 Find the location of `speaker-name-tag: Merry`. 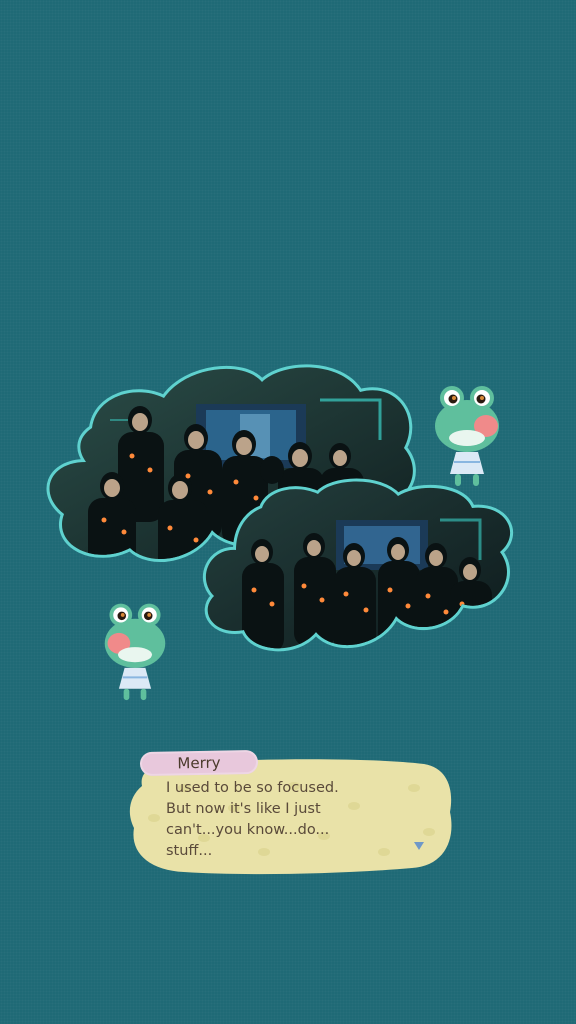

speaker-name-tag: Merry is located at coordinates (199, 763).